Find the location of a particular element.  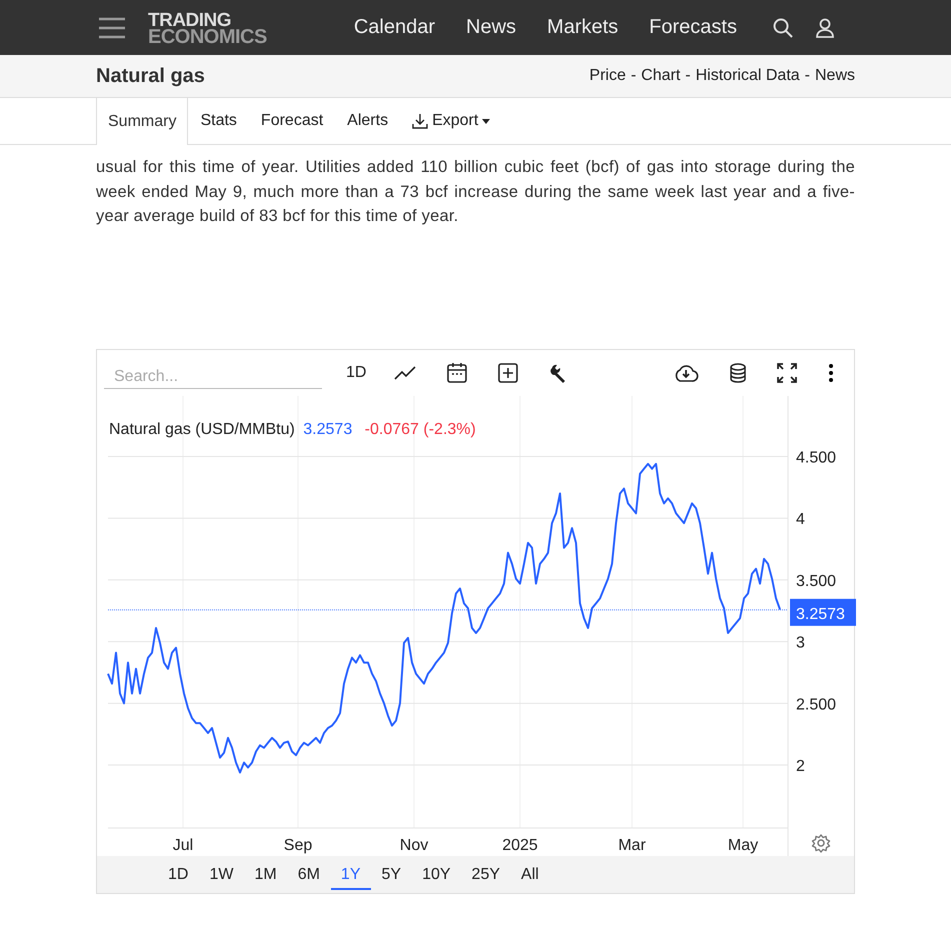

range-button: 1M is located at coordinates (265, 874).